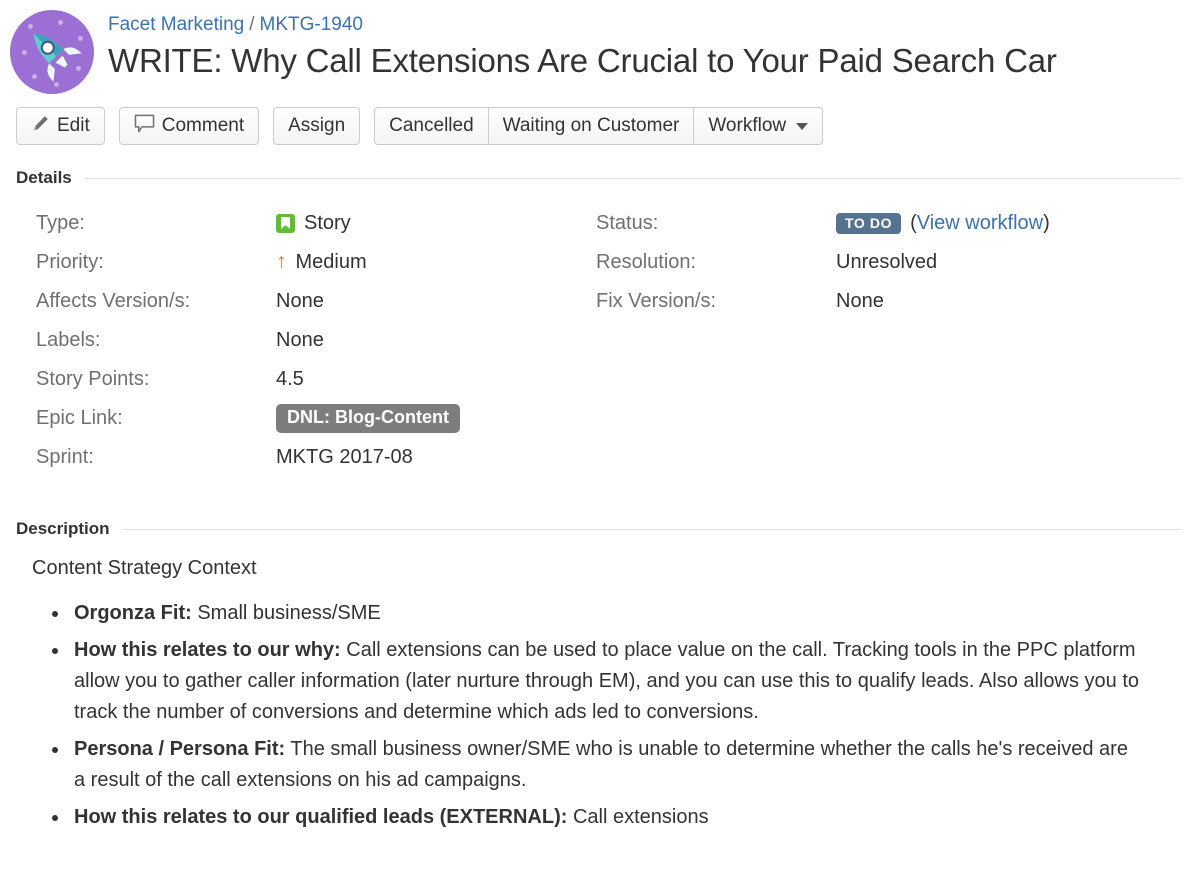  What do you see at coordinates (65, 457) in the screenshot?
I see `sprint-label: Sprint:` at bounding box center [65, 457].